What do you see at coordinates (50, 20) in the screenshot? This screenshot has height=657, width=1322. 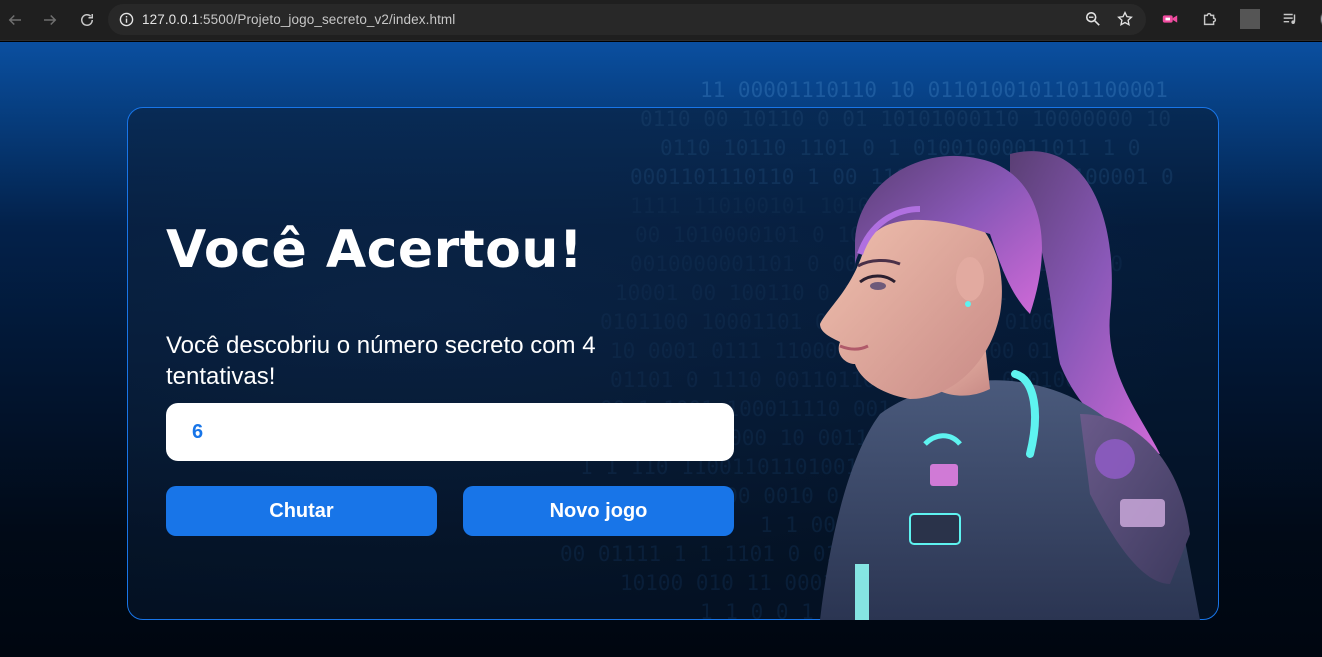 I see `forward-arrow-icon` at bounding box center [50, 20].